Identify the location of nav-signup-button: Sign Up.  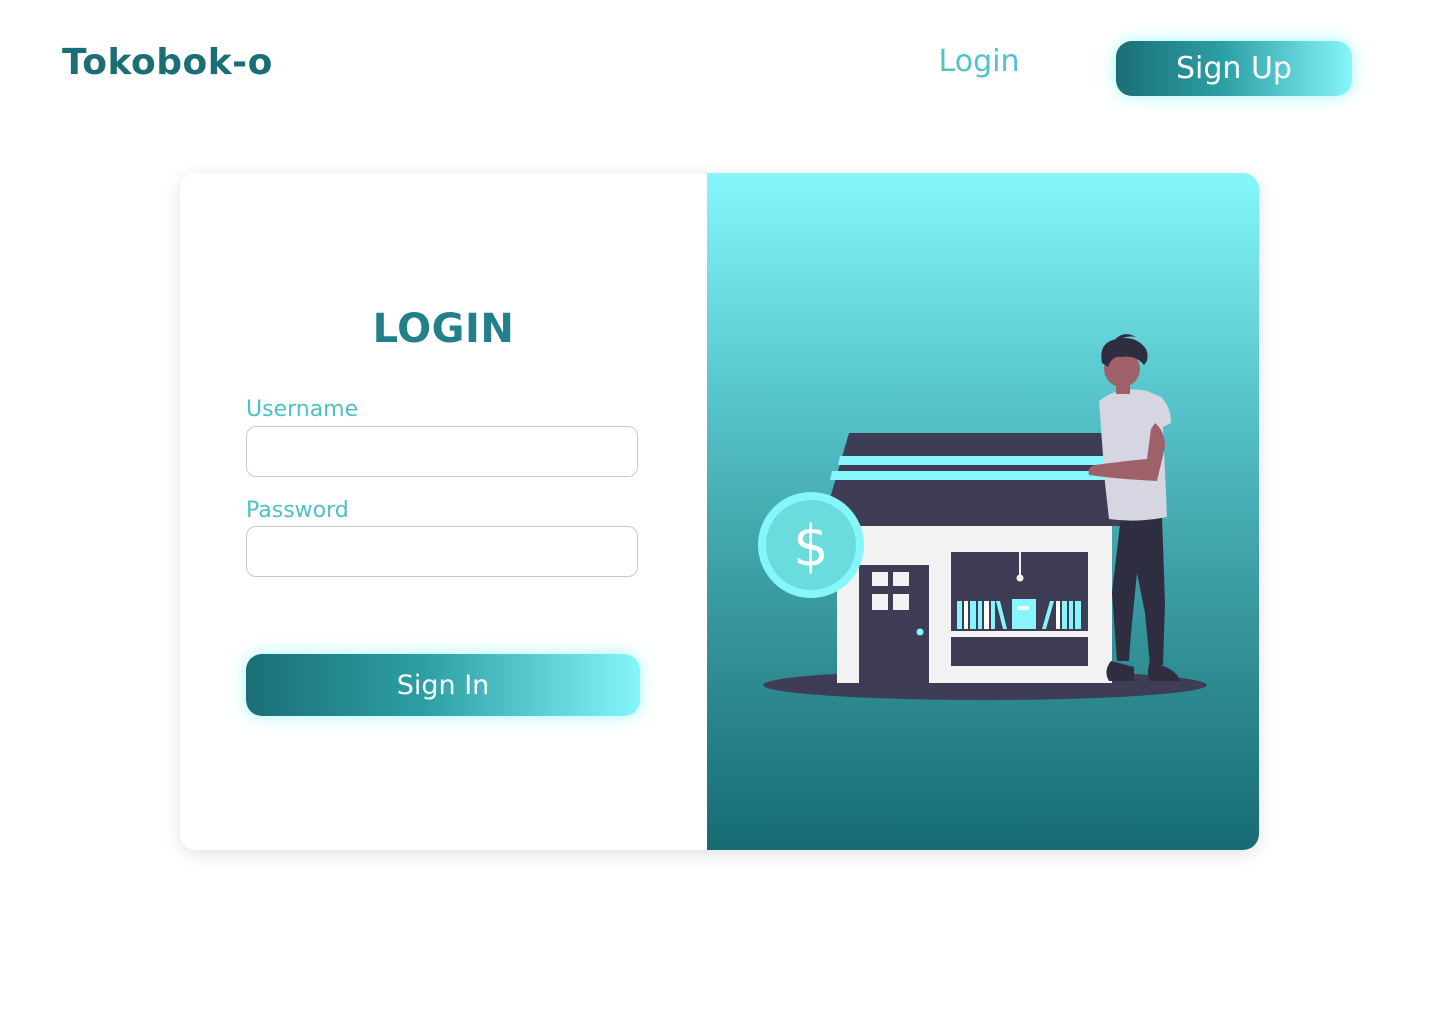
(1234, 68).